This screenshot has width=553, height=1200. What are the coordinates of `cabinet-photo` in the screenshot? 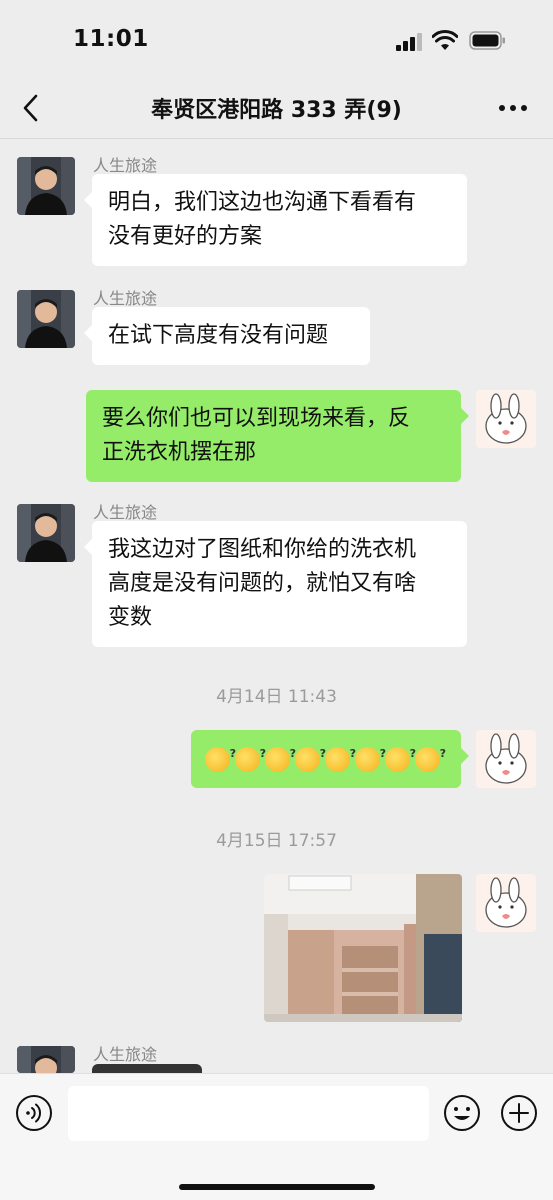 It's located at (363, 948).